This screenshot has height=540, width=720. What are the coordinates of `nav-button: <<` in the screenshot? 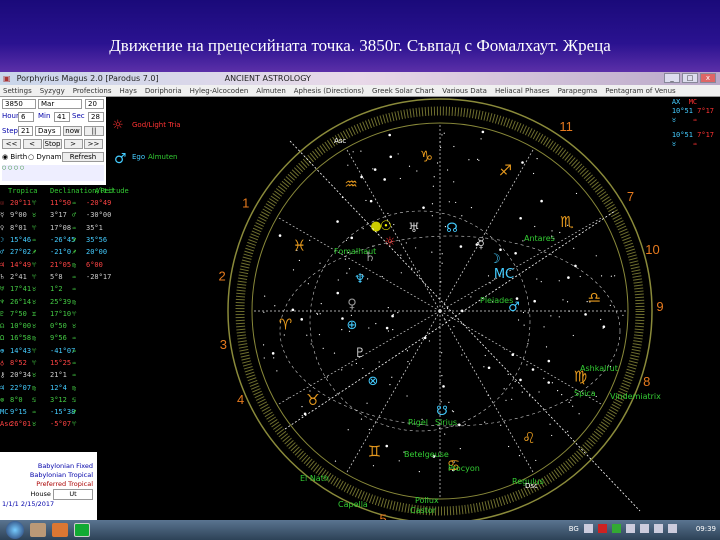 It's located at (11, 144).